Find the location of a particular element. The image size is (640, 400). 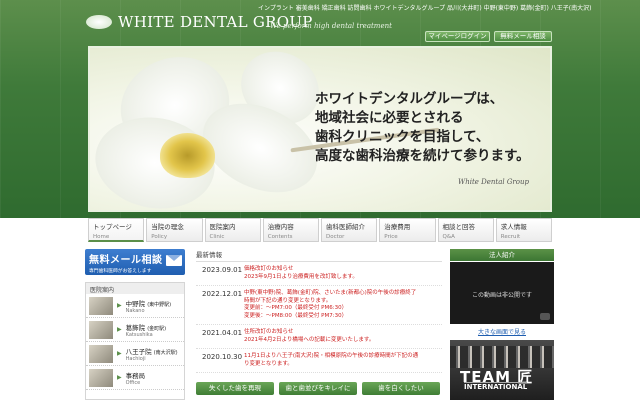

nav-sublabel: Policy is located at coordinates (159, 237).